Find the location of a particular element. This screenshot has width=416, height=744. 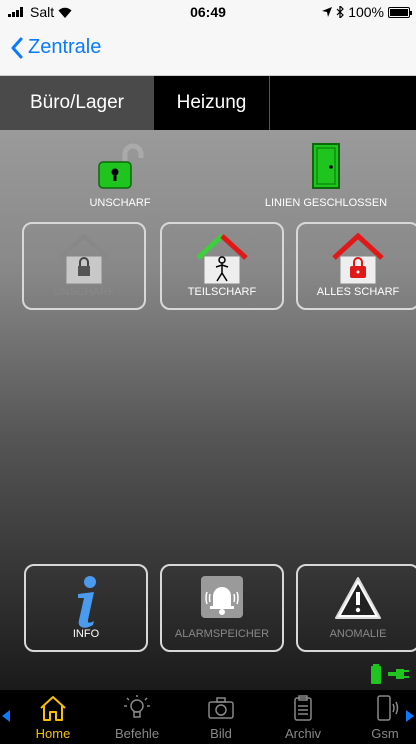

status-right: 100% is located at coordinates (367, 12).